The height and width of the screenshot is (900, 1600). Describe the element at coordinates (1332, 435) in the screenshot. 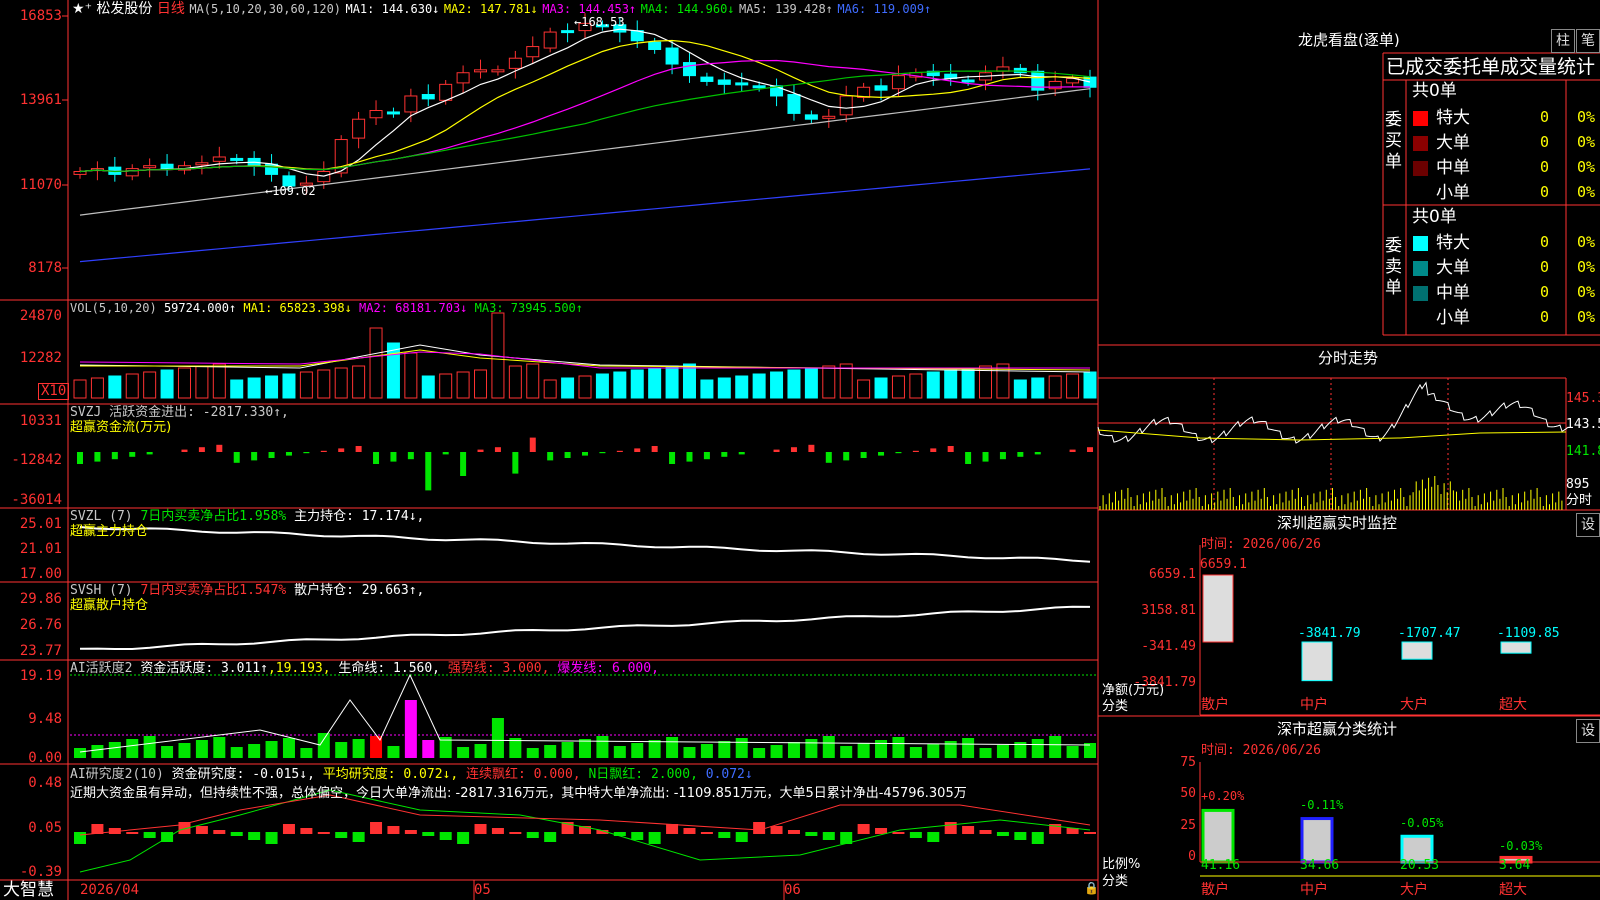

I see `intraday-avg-line` at that location.